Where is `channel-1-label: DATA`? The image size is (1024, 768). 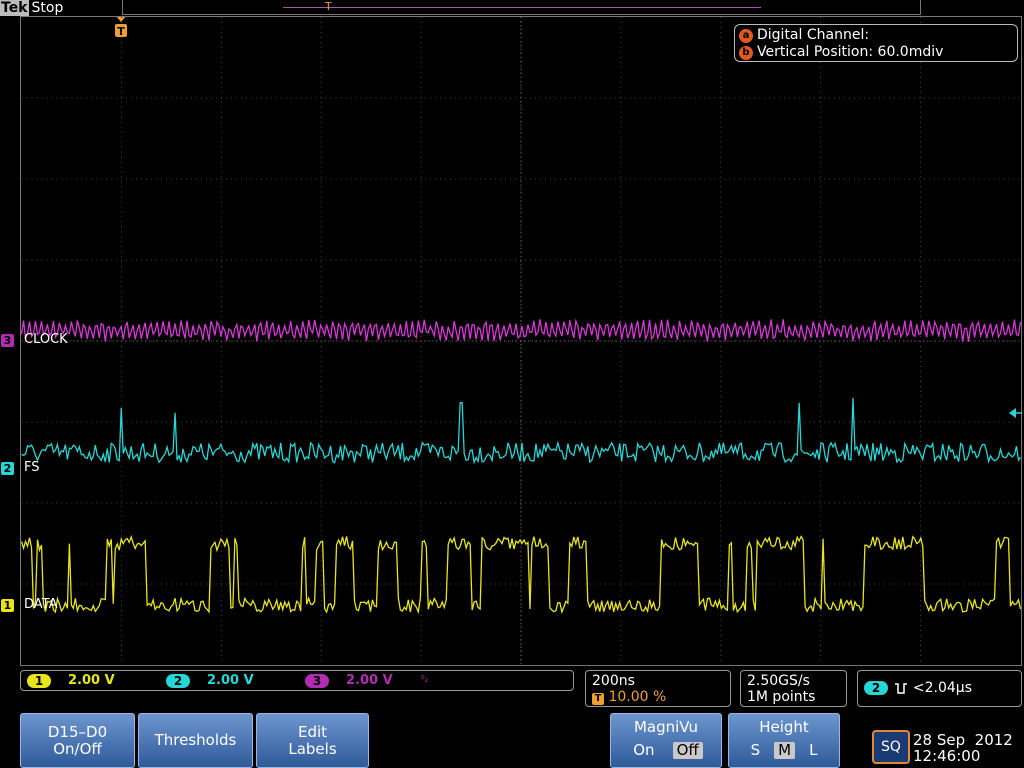 channel-1-label: DATA is located at coordinates (41, 604).